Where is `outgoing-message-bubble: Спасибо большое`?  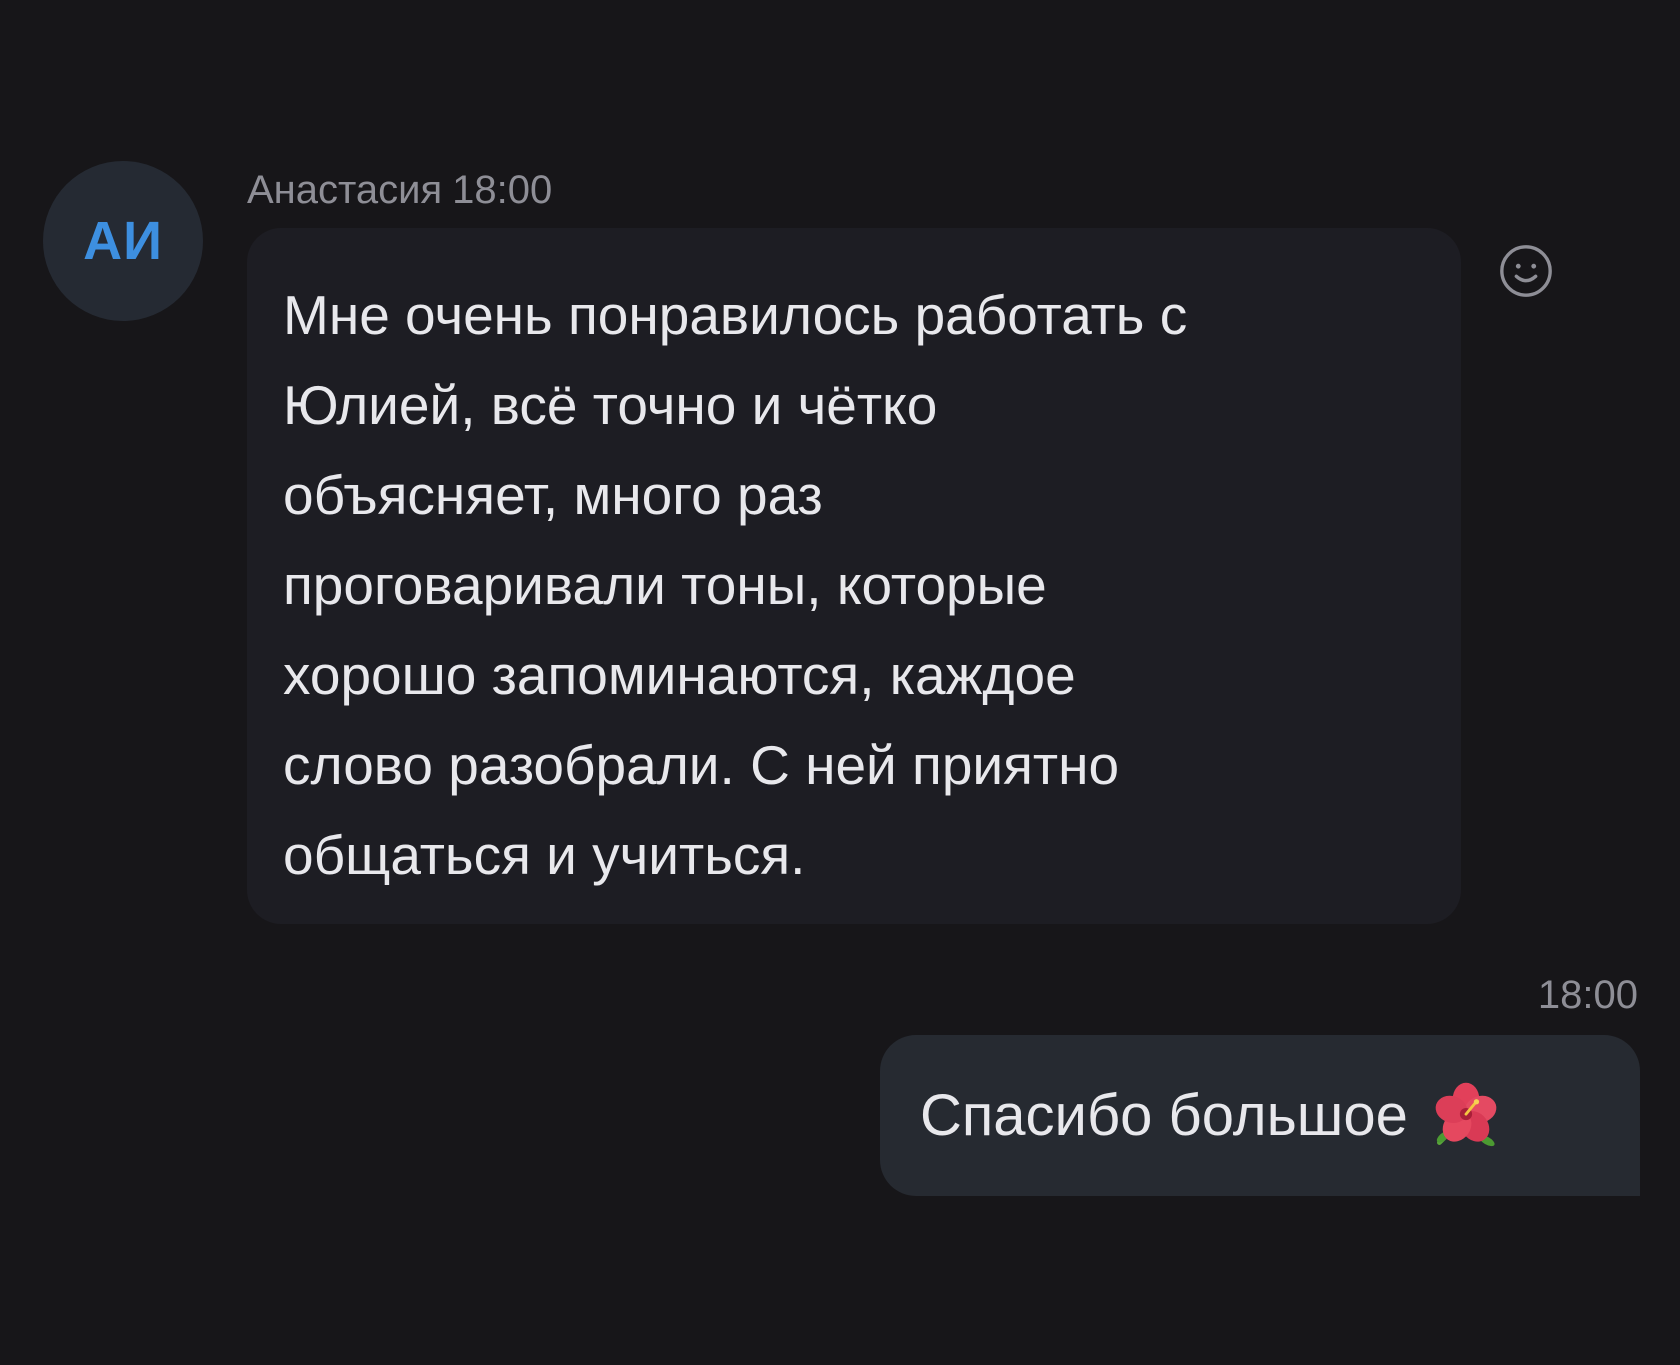
outgoing-message-bubble: Спасибо большое is located at coordinates (1260, 1115).